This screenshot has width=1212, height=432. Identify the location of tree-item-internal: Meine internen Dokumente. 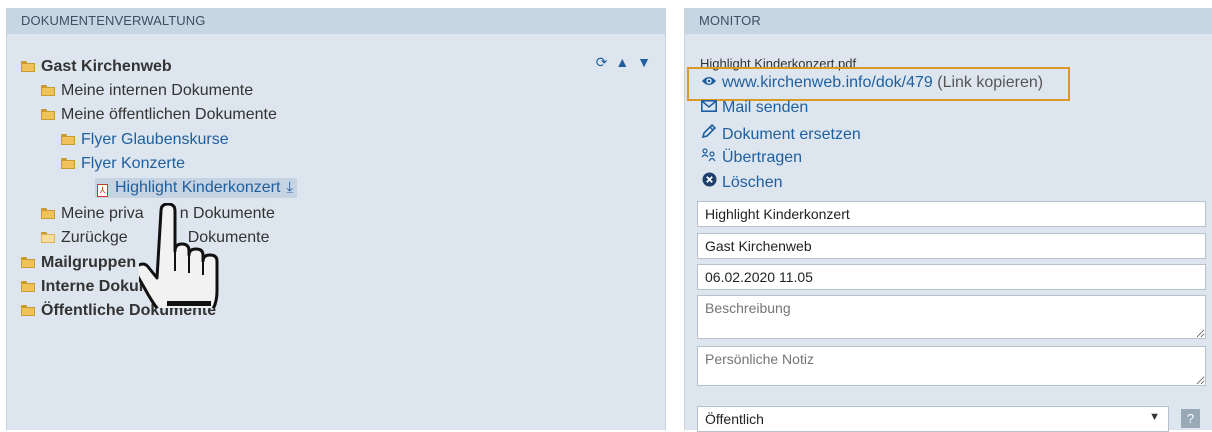
(147, 91).